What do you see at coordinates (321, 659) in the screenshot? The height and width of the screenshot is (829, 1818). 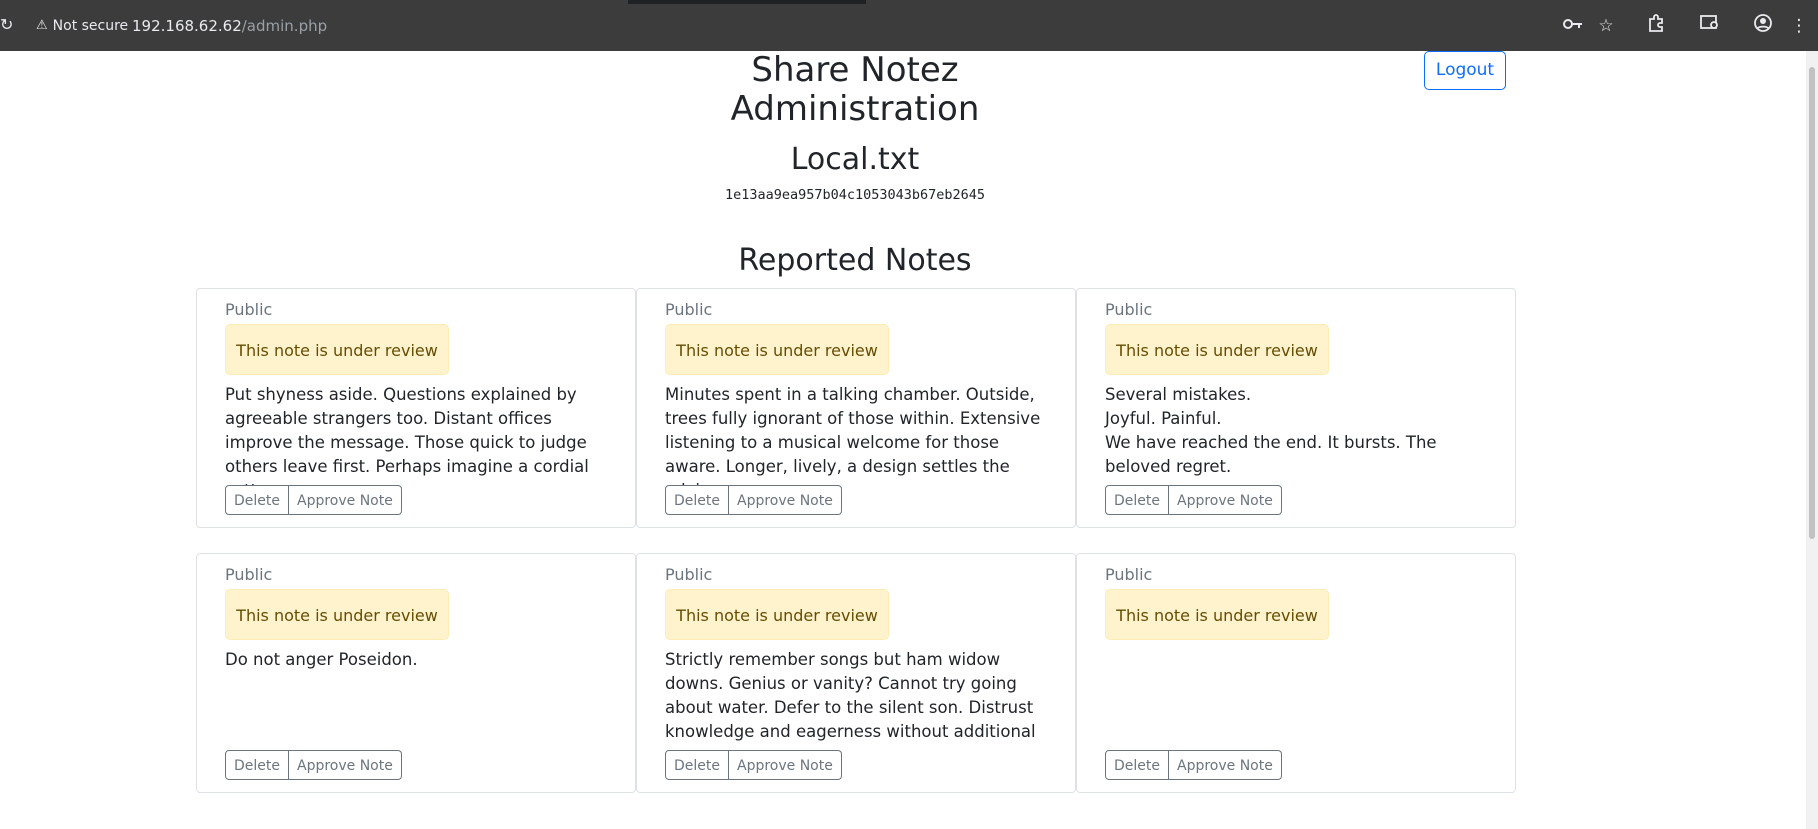 I see `note-body: Do not anger Poseidon.` at bounding box center [321, 659].